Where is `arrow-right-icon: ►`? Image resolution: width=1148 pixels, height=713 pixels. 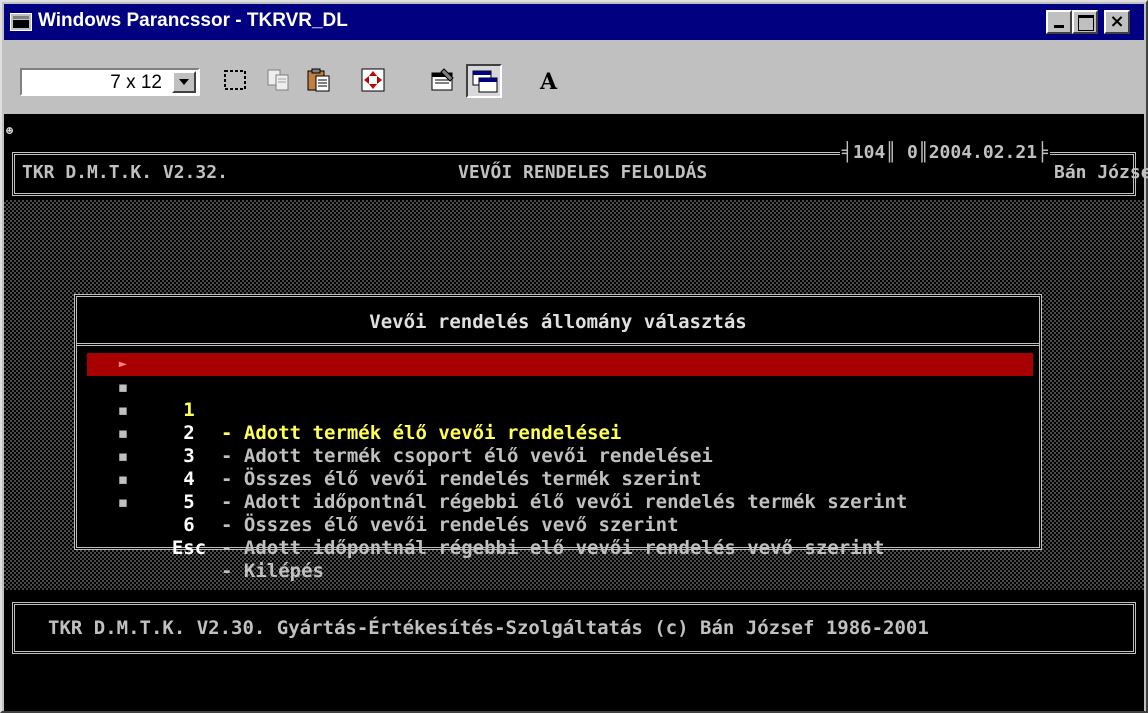 arrow-right-icon: ► is located at coordinates (123, 364).